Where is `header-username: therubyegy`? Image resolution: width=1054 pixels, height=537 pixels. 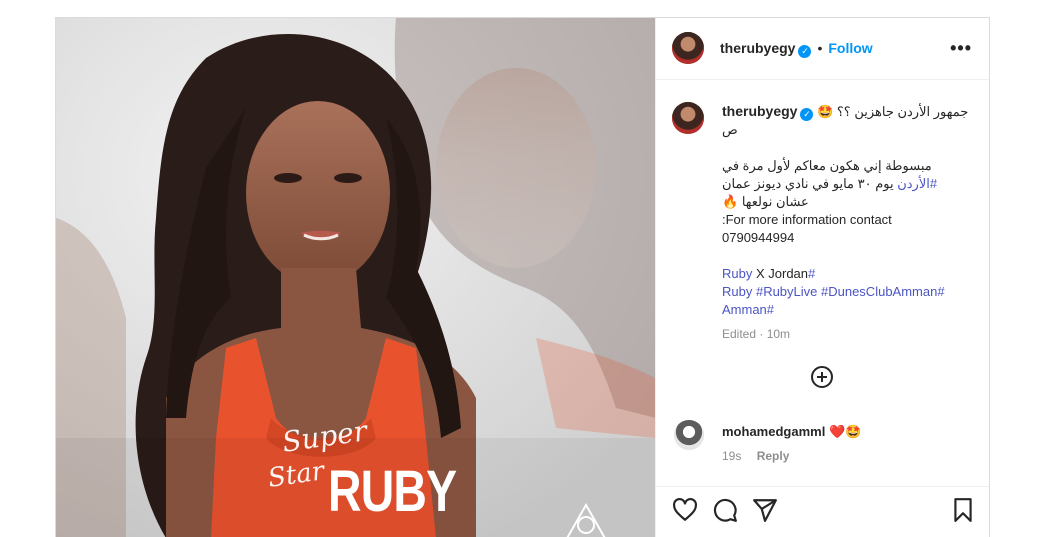 header-username: therubyegy is located at coordinates (757, 48).